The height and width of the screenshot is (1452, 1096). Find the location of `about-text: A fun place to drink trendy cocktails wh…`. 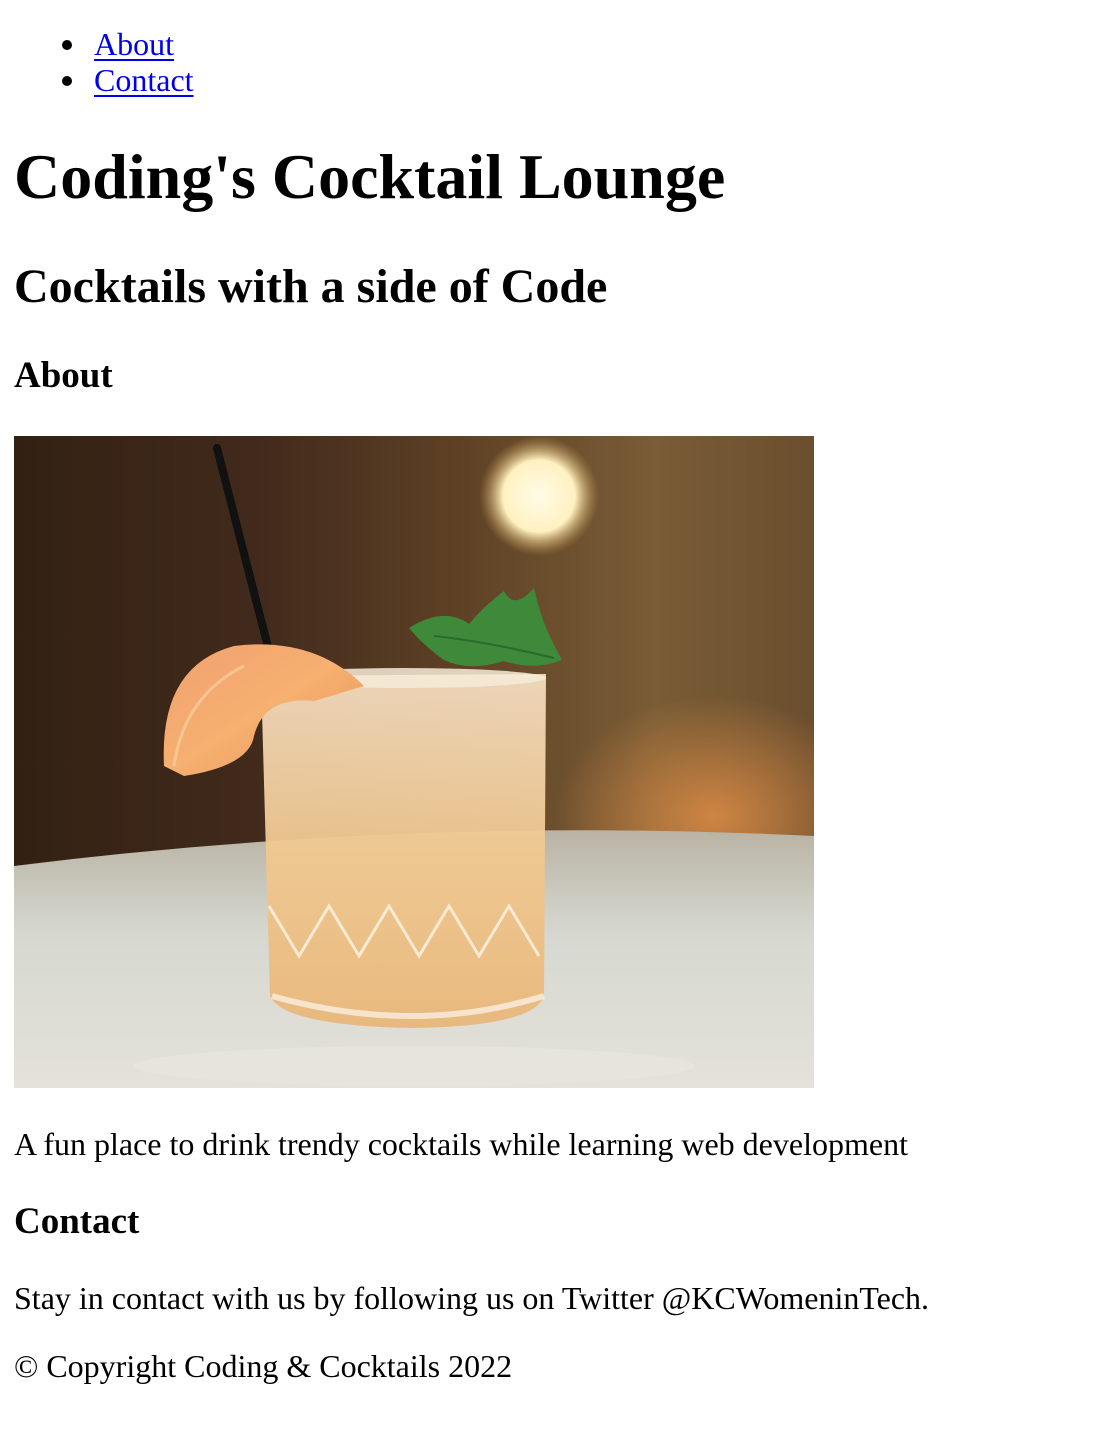

about-text: A fun place to drink trendy cocktails wh… is located at coordinates (461, 1144).